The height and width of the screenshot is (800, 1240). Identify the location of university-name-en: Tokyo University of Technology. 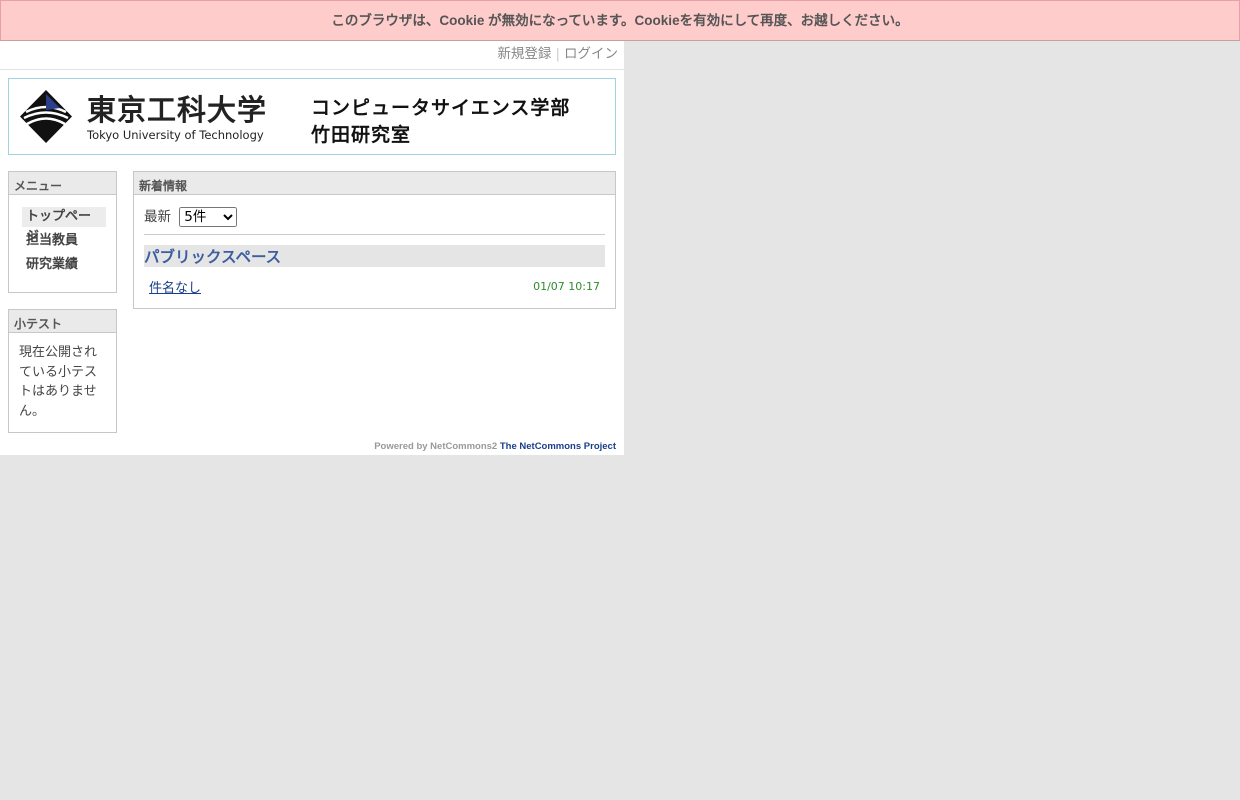
(175, 135).